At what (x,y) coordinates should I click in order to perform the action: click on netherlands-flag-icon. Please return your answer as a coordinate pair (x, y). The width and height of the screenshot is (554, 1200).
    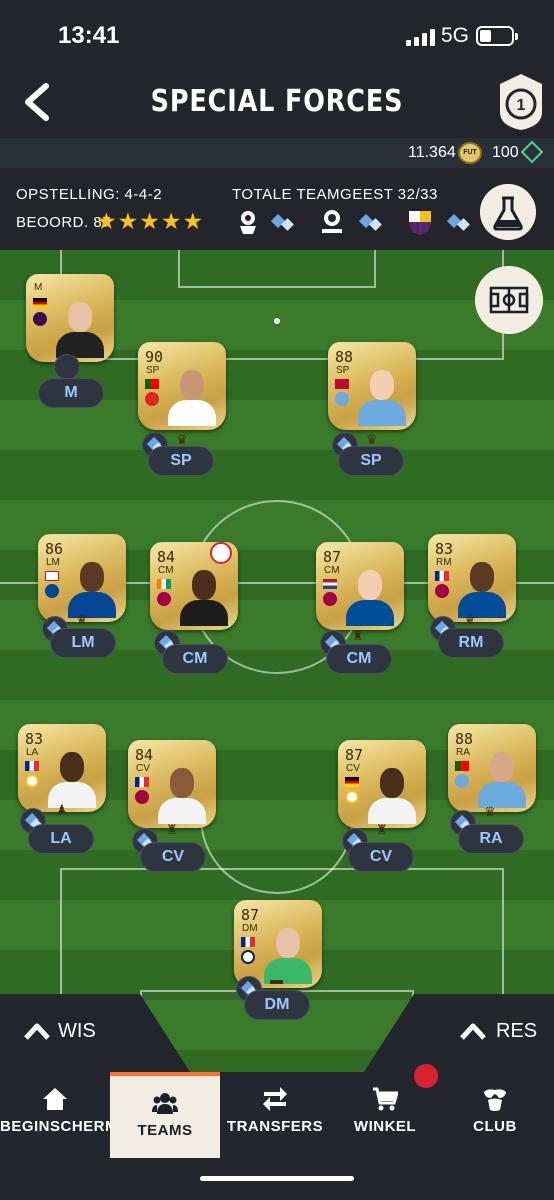
    Looking at the image, I should click on (330, 584).